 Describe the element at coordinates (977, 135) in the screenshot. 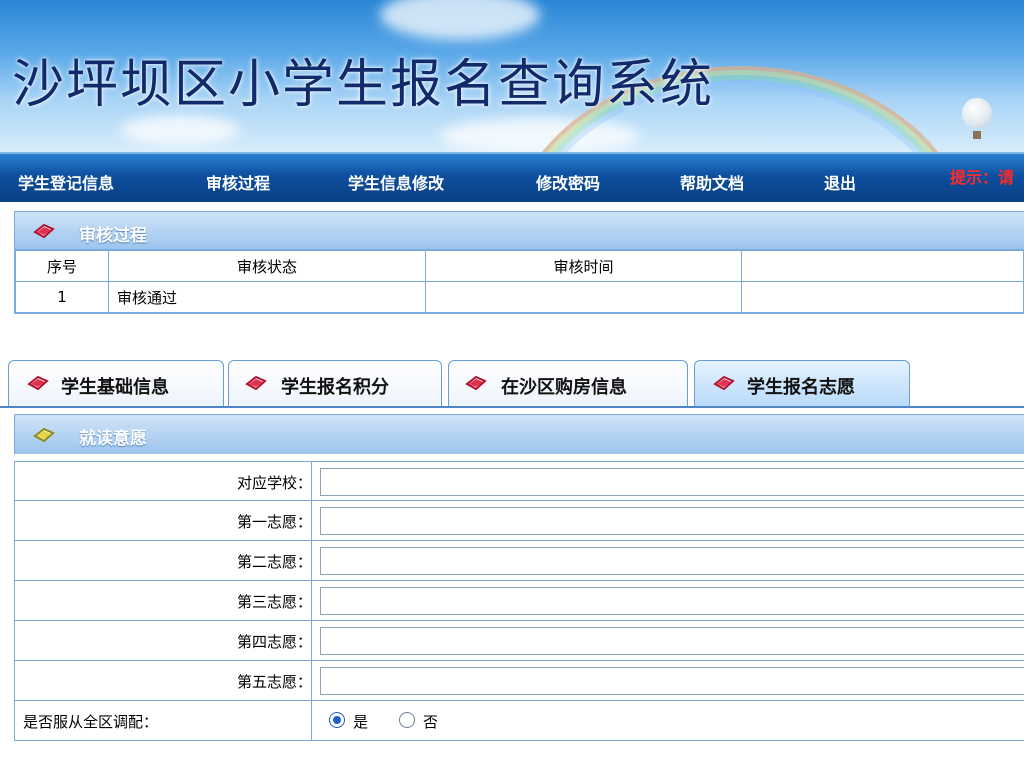

I see `balloon-basket` at that location.